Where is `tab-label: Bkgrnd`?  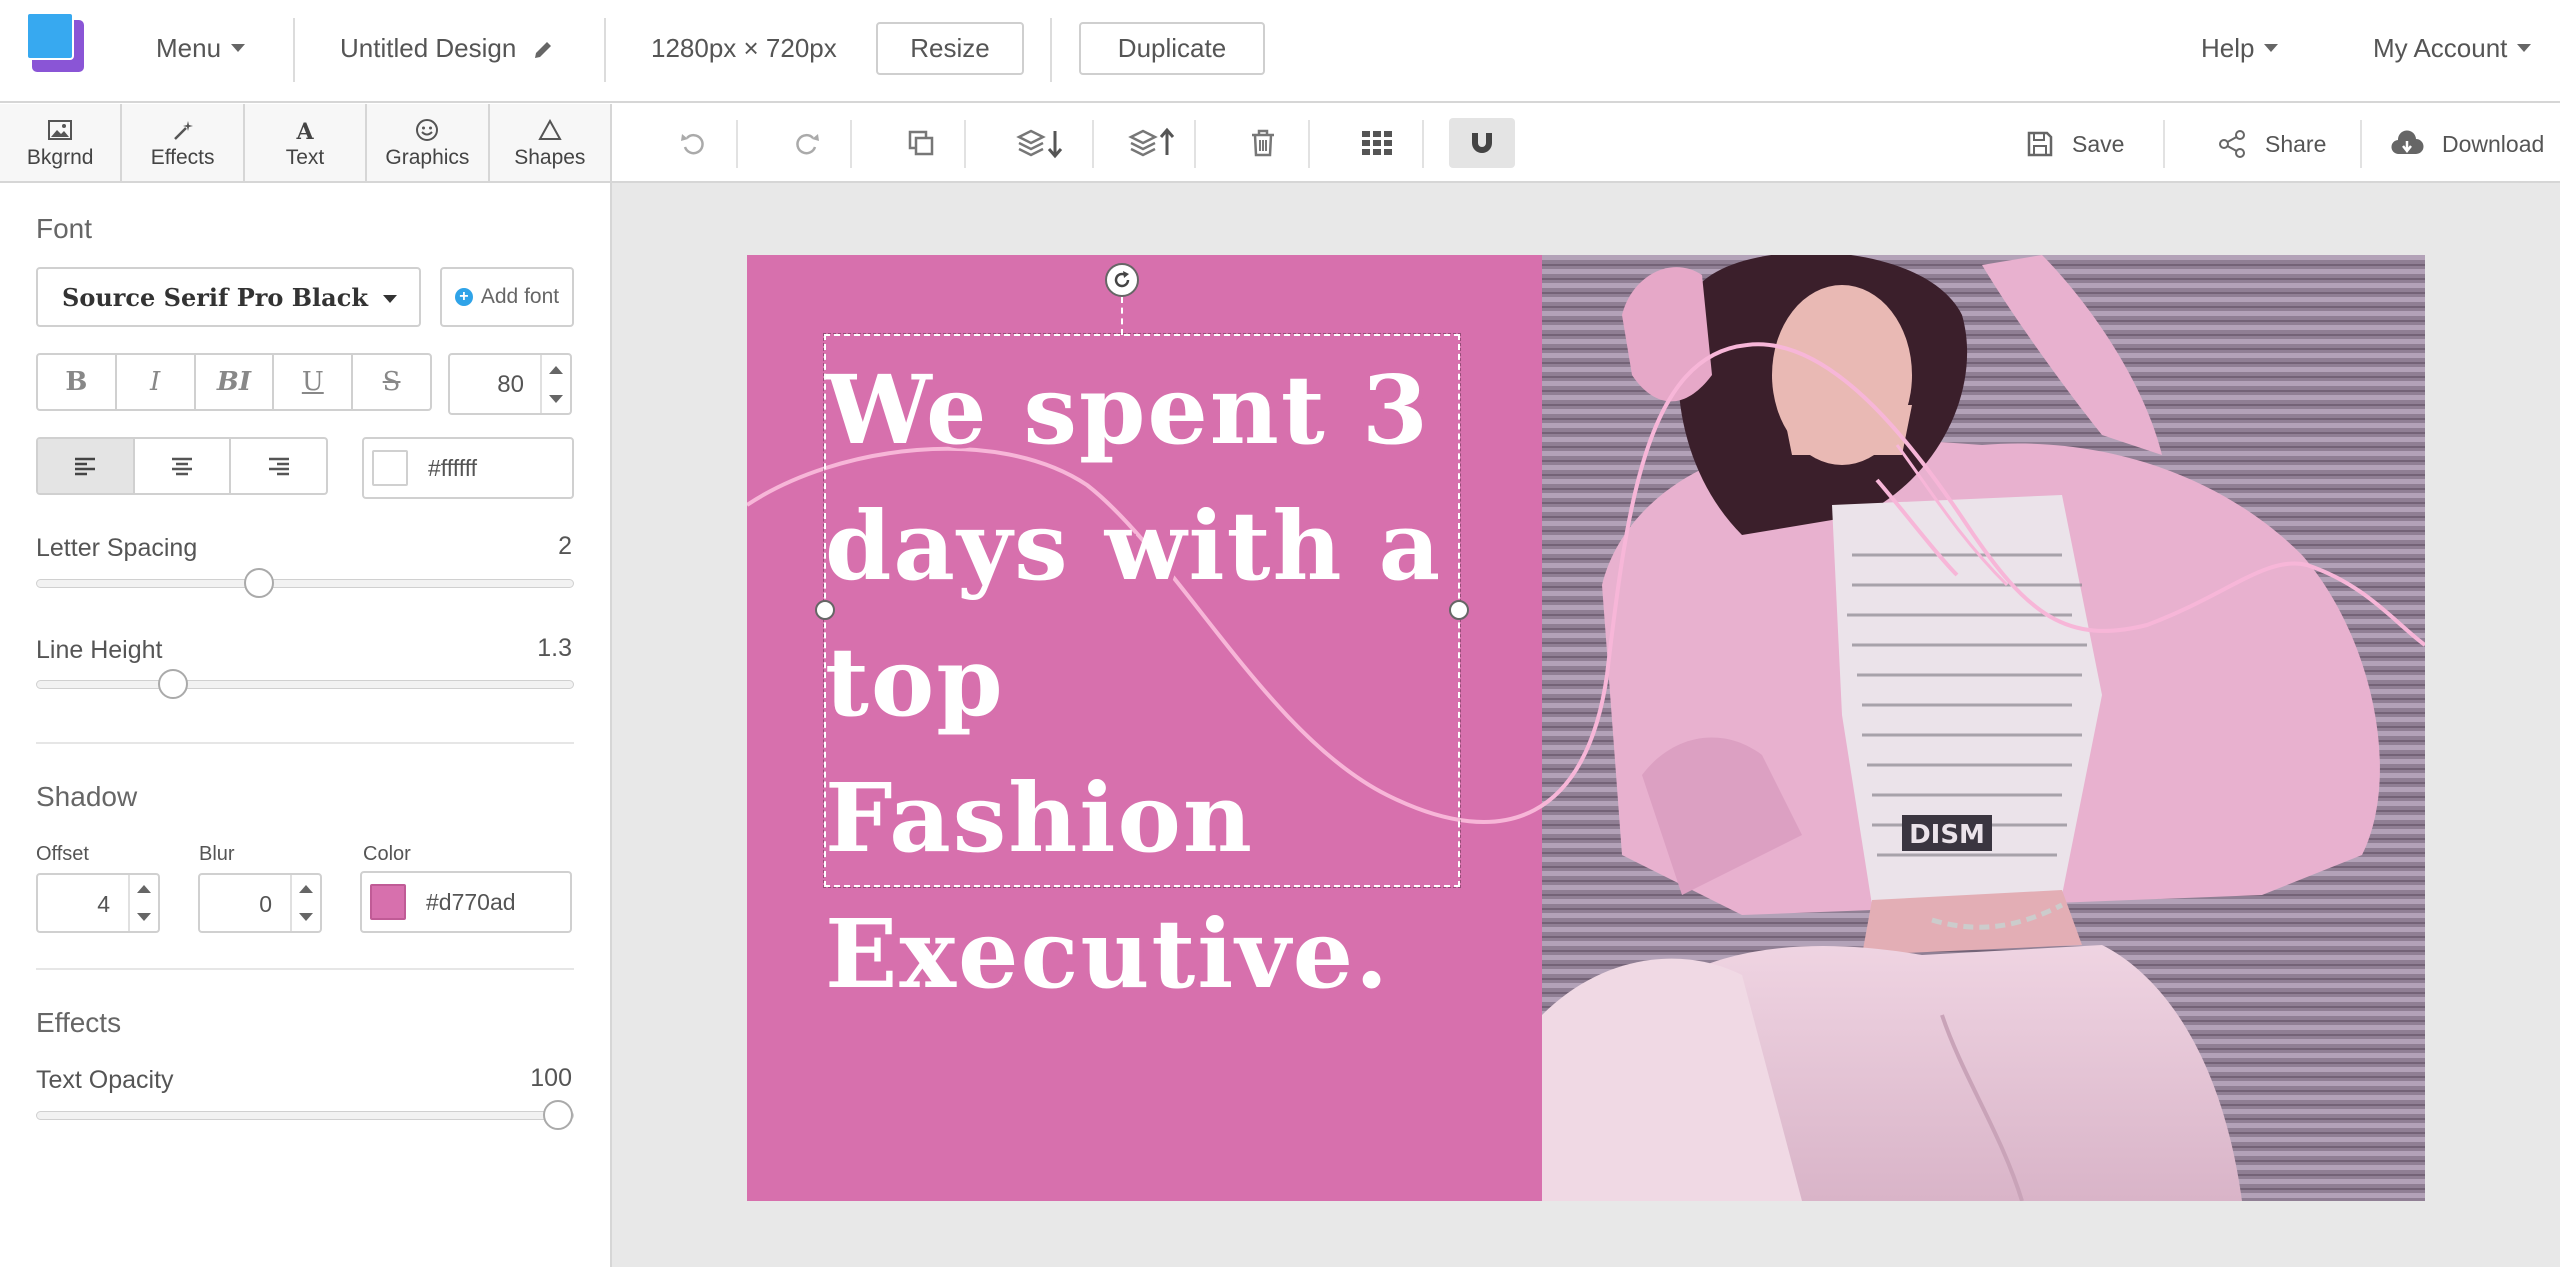
tab-label: Bkgrnd is located at coordinates (60, 157).